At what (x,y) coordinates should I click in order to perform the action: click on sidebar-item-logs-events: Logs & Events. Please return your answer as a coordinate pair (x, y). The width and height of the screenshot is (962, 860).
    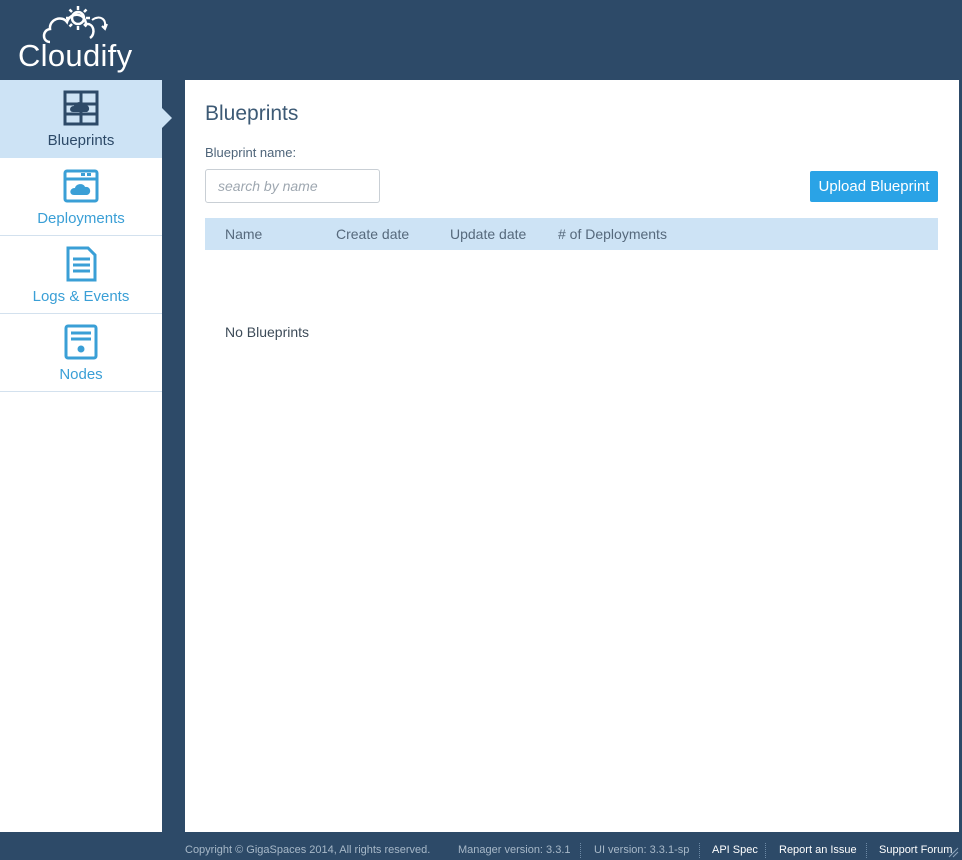
    Looking at the image, I should click on (81, 275).